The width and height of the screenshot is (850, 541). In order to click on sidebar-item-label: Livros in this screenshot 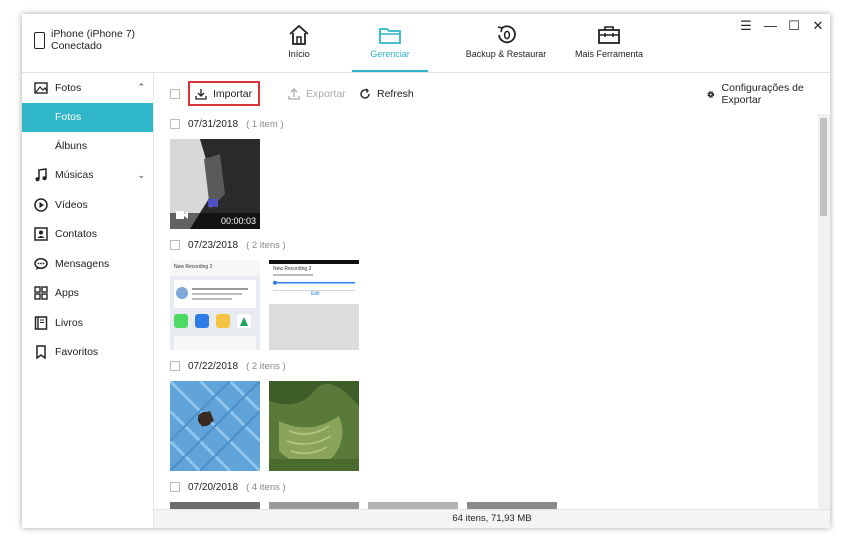, I will do `click(69, 322)`.